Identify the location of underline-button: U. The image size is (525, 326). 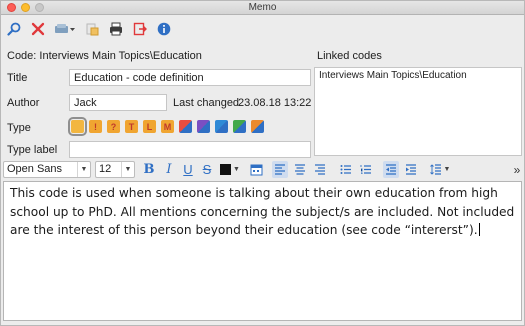
(188, 169).